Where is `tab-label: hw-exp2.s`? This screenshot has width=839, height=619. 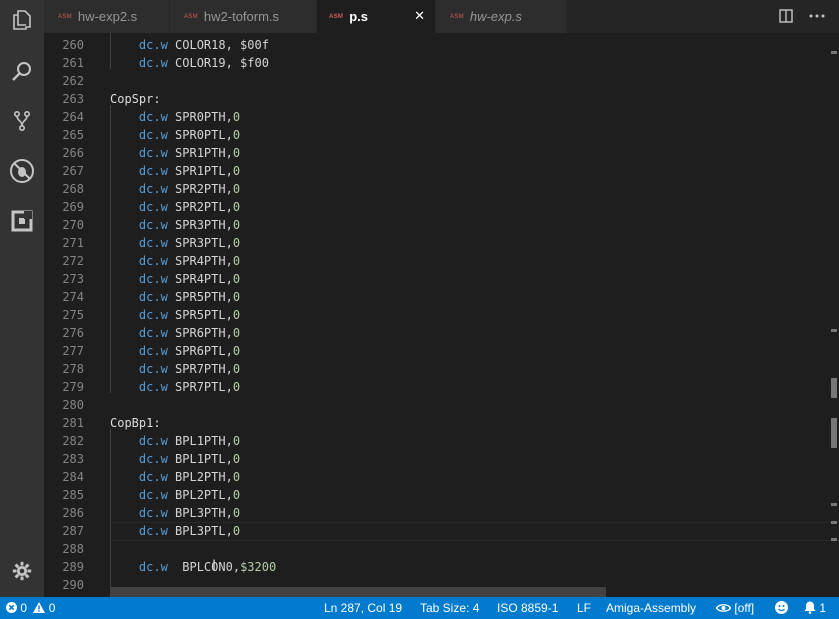
tab-label: hw-exp2.s is located at coordinates (107, 16).